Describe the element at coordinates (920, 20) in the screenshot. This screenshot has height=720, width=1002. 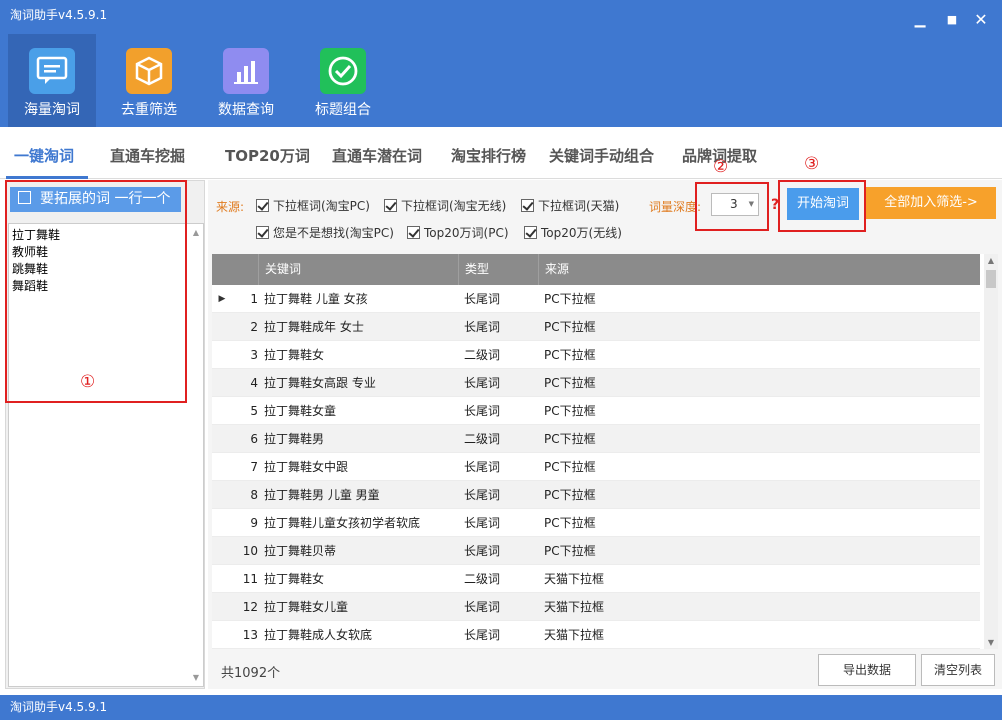
I see `minimize-button: ▁` at that location.